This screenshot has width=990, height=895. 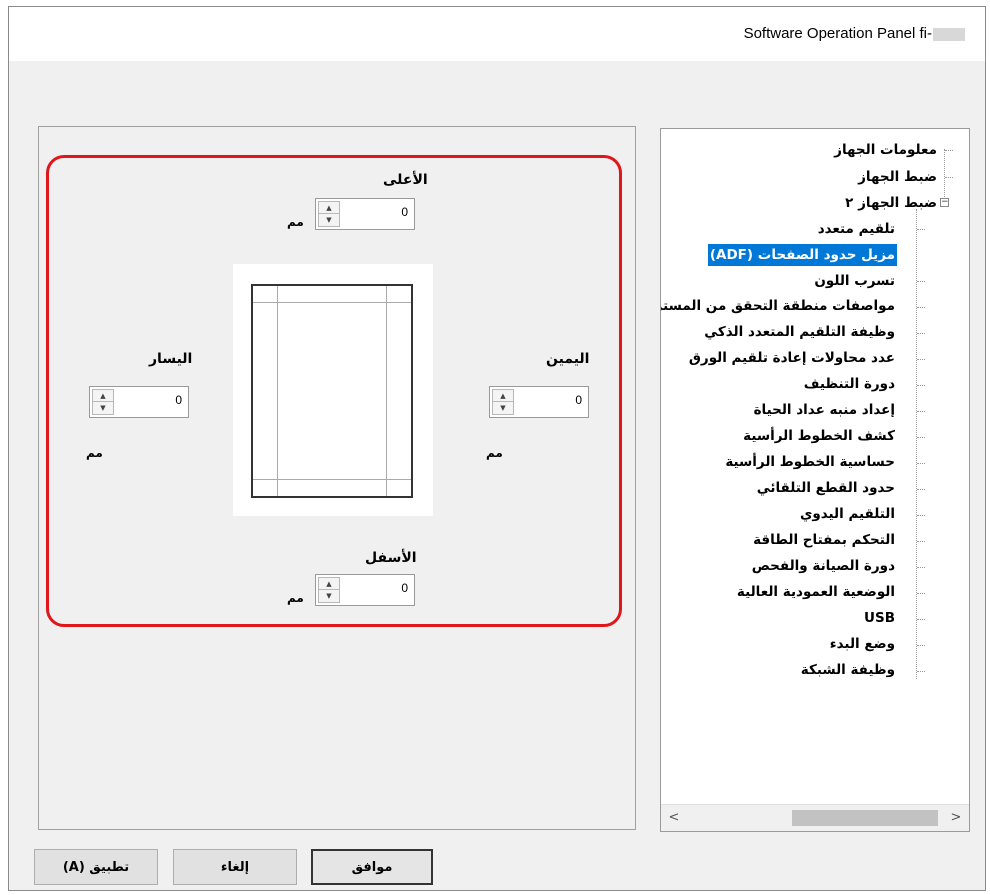 I want to click on left-spinbox: ▲ ▼ 0, so click(x=139, y=402).